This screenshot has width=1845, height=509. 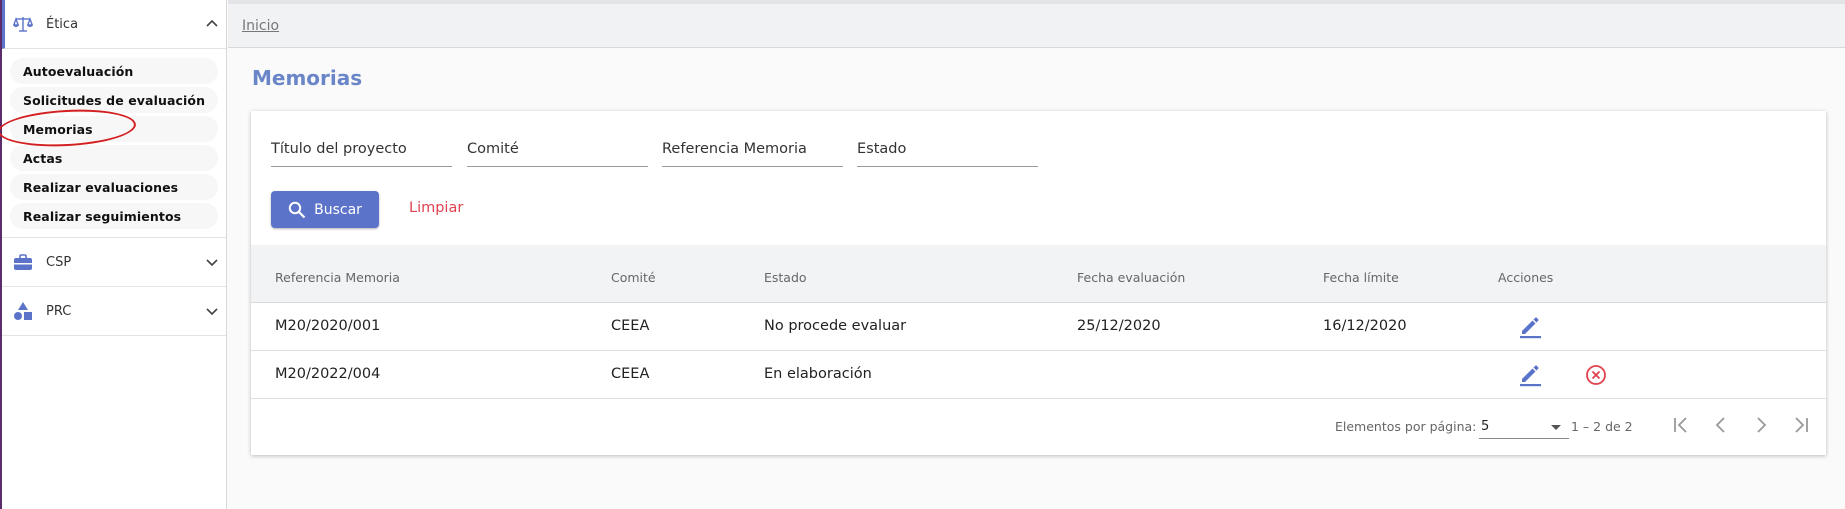 What do you see at coordinates (337, 277) in the screenshot?
I see `column-referencia: Referencia Memoria` at bounding box center [337, 277].